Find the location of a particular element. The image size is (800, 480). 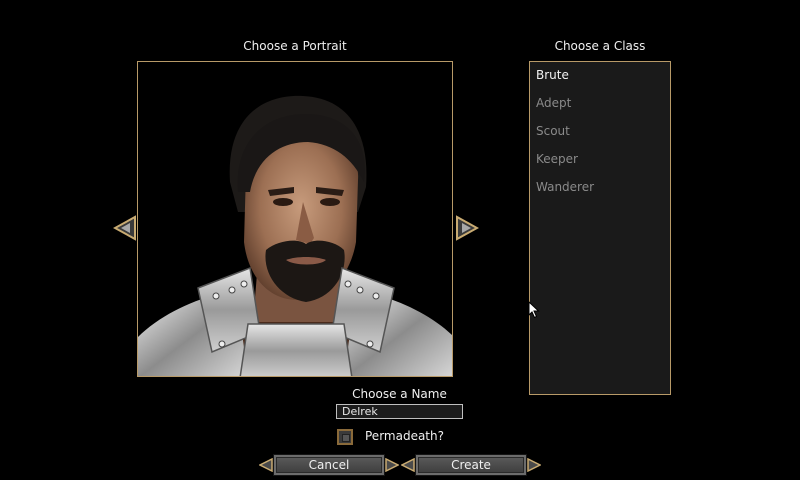

mouse-pointer-icon is located at coordinates (534, 310).